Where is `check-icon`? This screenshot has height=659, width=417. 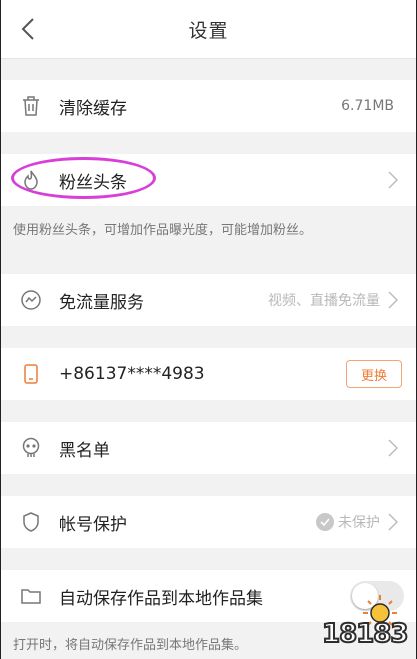
check-icon is located at coordinates (325, 522).